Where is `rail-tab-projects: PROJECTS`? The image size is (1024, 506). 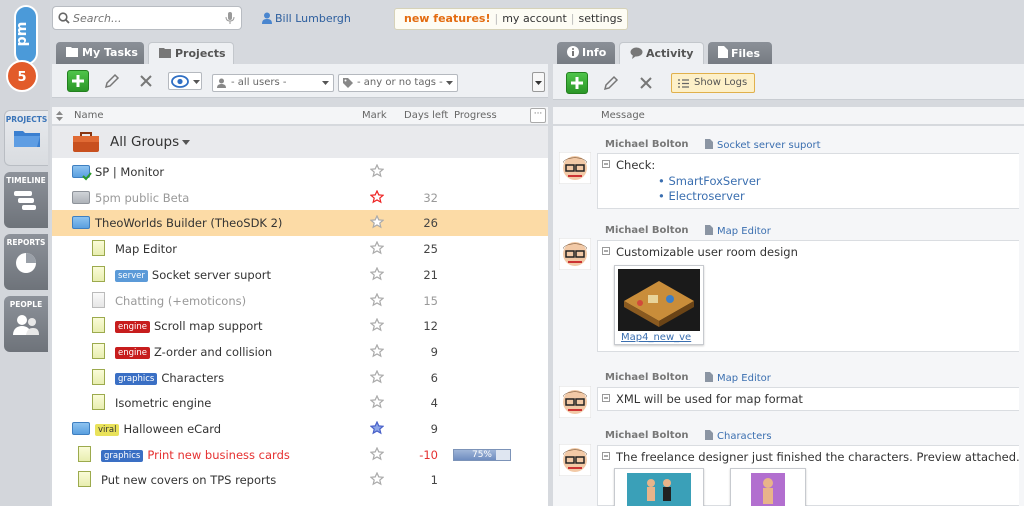
rail-tab-projects: PROJECTS is located at coordinates (26, 138).